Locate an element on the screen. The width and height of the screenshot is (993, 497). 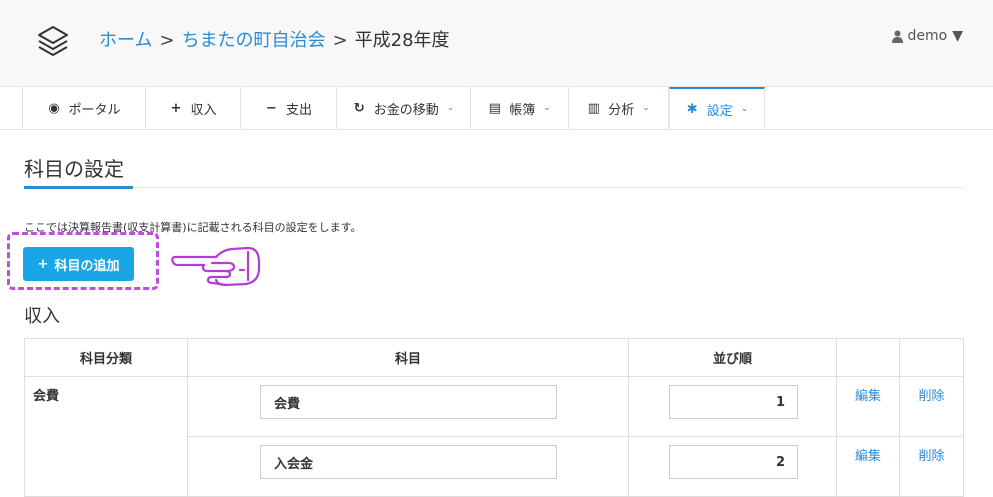
nav-item-money-transfer: ↻ お金の移動 ⌄ is located at coordinates (404, 108).